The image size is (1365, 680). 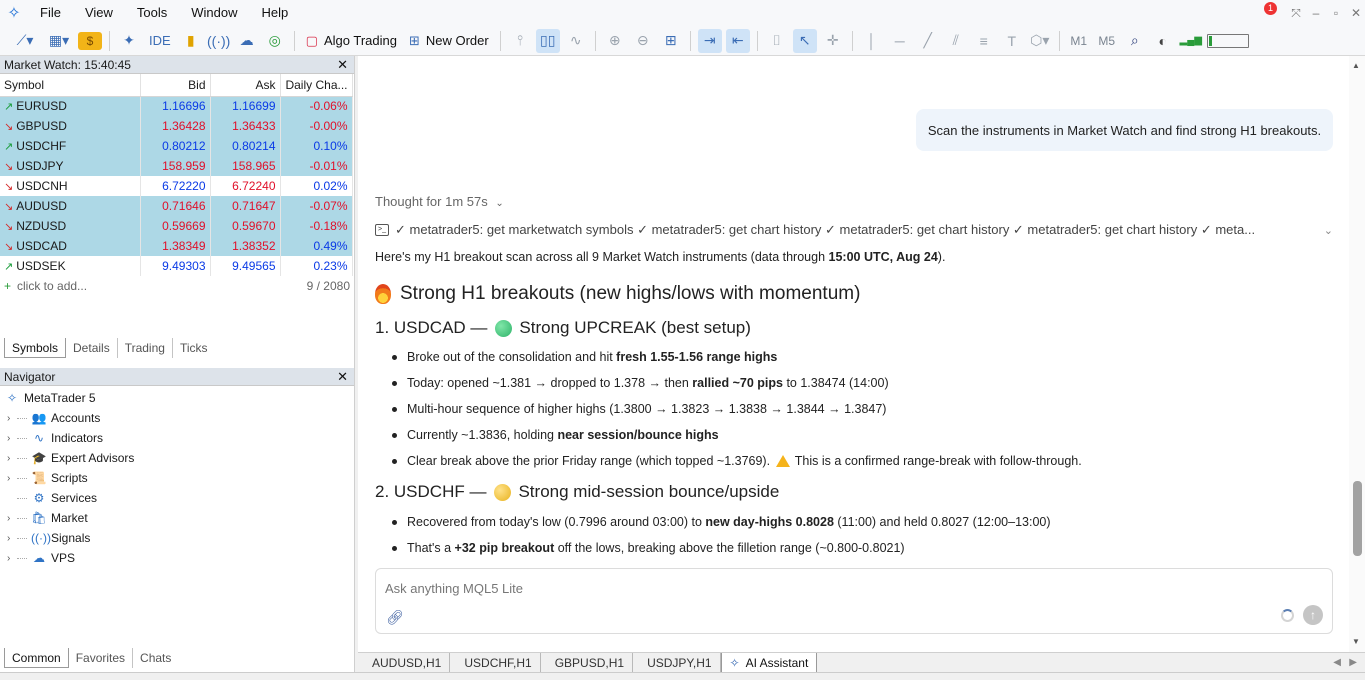 I want to click on column-header-bid: Bid, so click(x=175, y=85).